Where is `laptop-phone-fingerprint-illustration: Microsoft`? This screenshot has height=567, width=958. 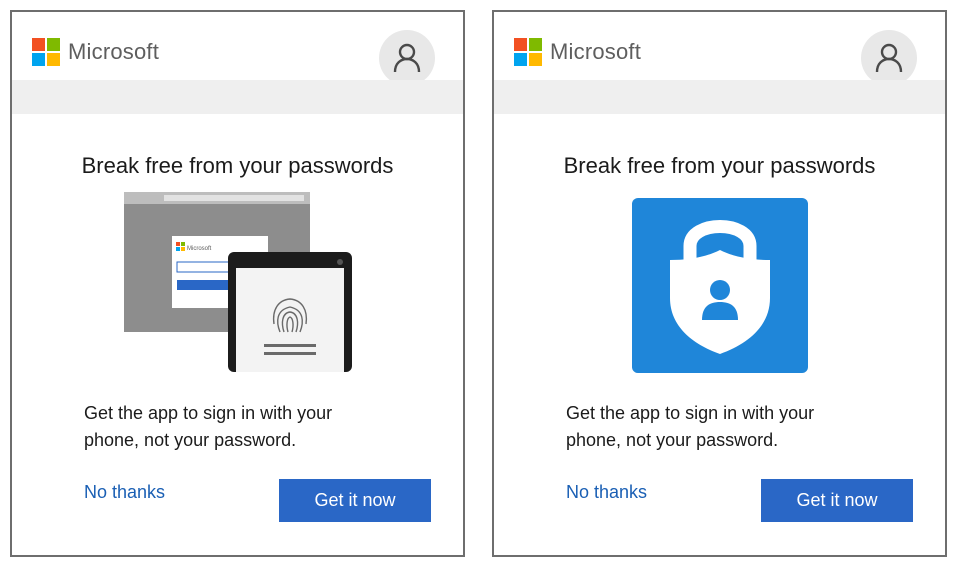
laptop-phone-fingerprint-illustration: Microsoft is located at coordinates (239, 282).